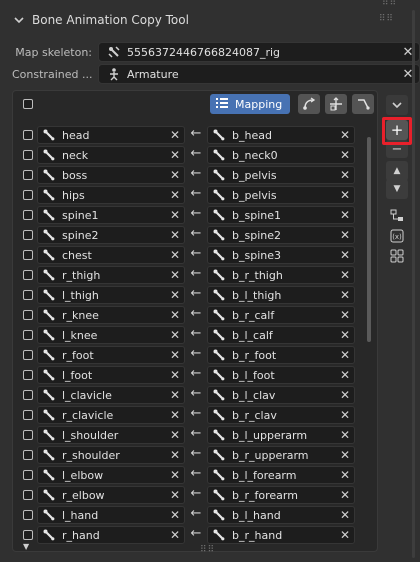 This screenshot has width=420, height=562. What do you see at coordinates (111, 315) in the screenshot?
I see `source-bone-field: r_knee ✕` at bounding box center [111, 315].